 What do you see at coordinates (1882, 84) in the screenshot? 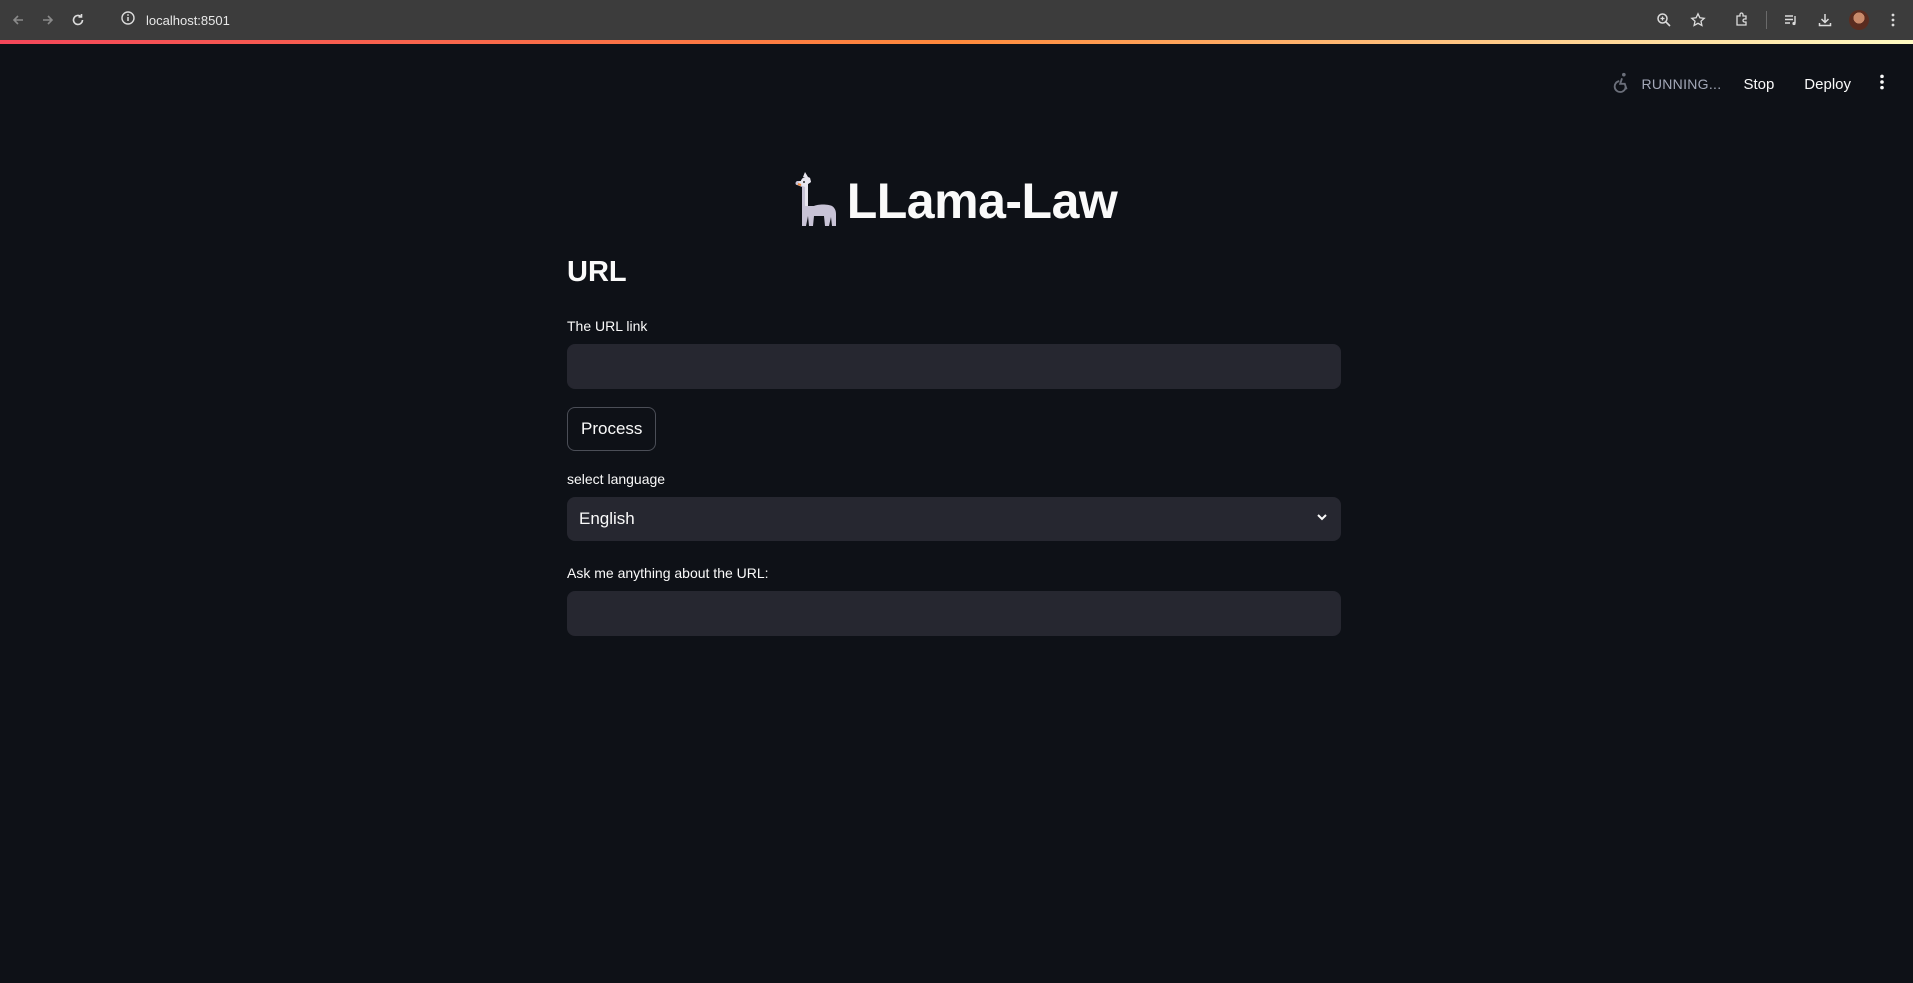
I see `main-menu-icon` at bounding box center [1882, 84].